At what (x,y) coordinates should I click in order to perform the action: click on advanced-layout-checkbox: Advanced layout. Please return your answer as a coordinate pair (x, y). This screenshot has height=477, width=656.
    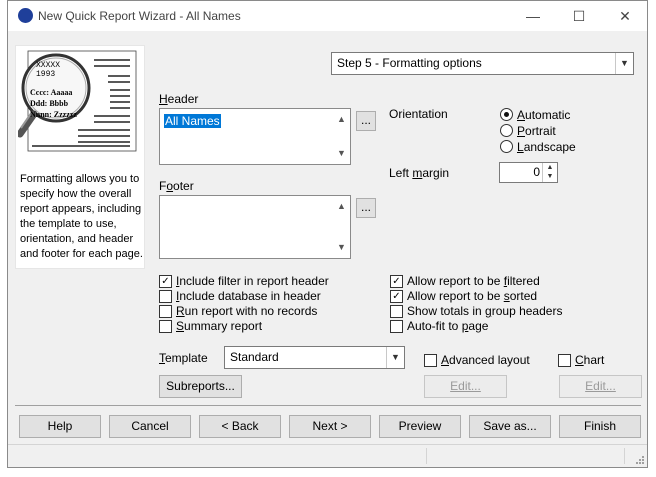
    Looking at the image, I should click on (477, 360).